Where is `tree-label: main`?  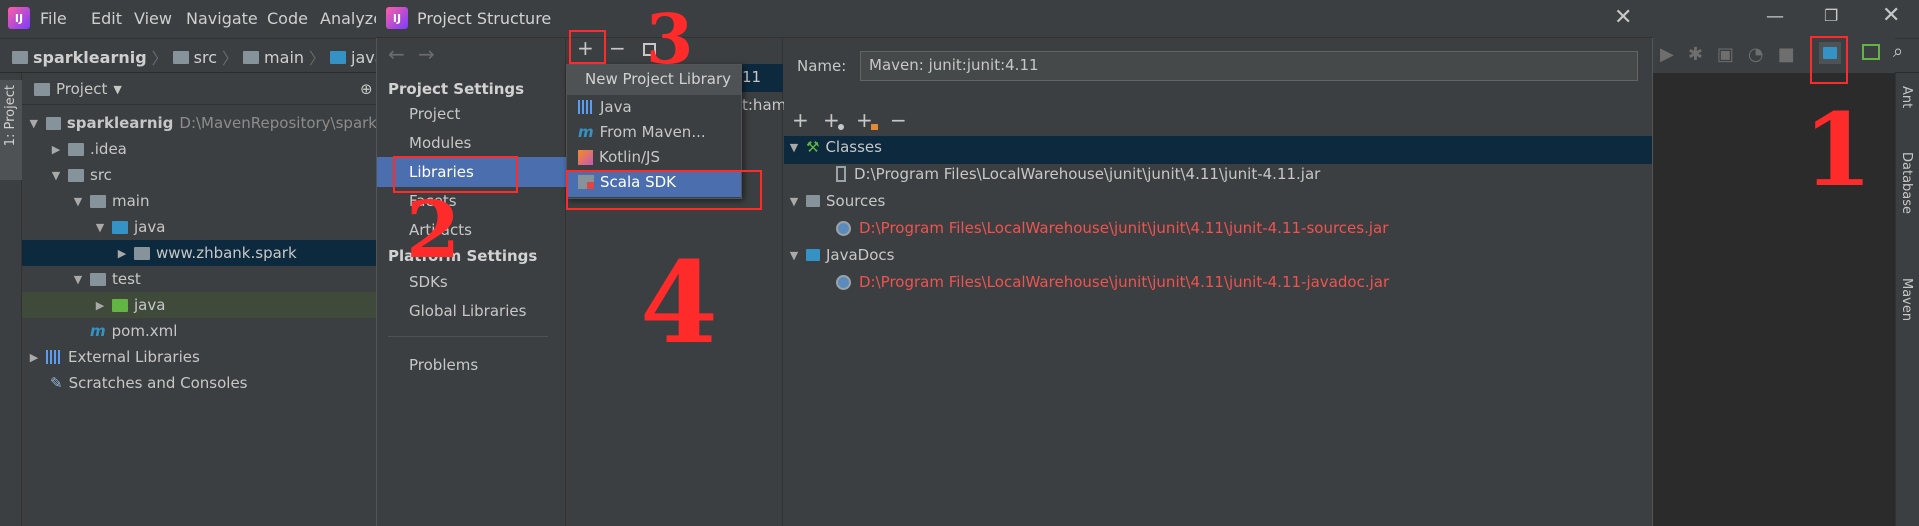
tree-label: main is located at coordinates (131, 201).